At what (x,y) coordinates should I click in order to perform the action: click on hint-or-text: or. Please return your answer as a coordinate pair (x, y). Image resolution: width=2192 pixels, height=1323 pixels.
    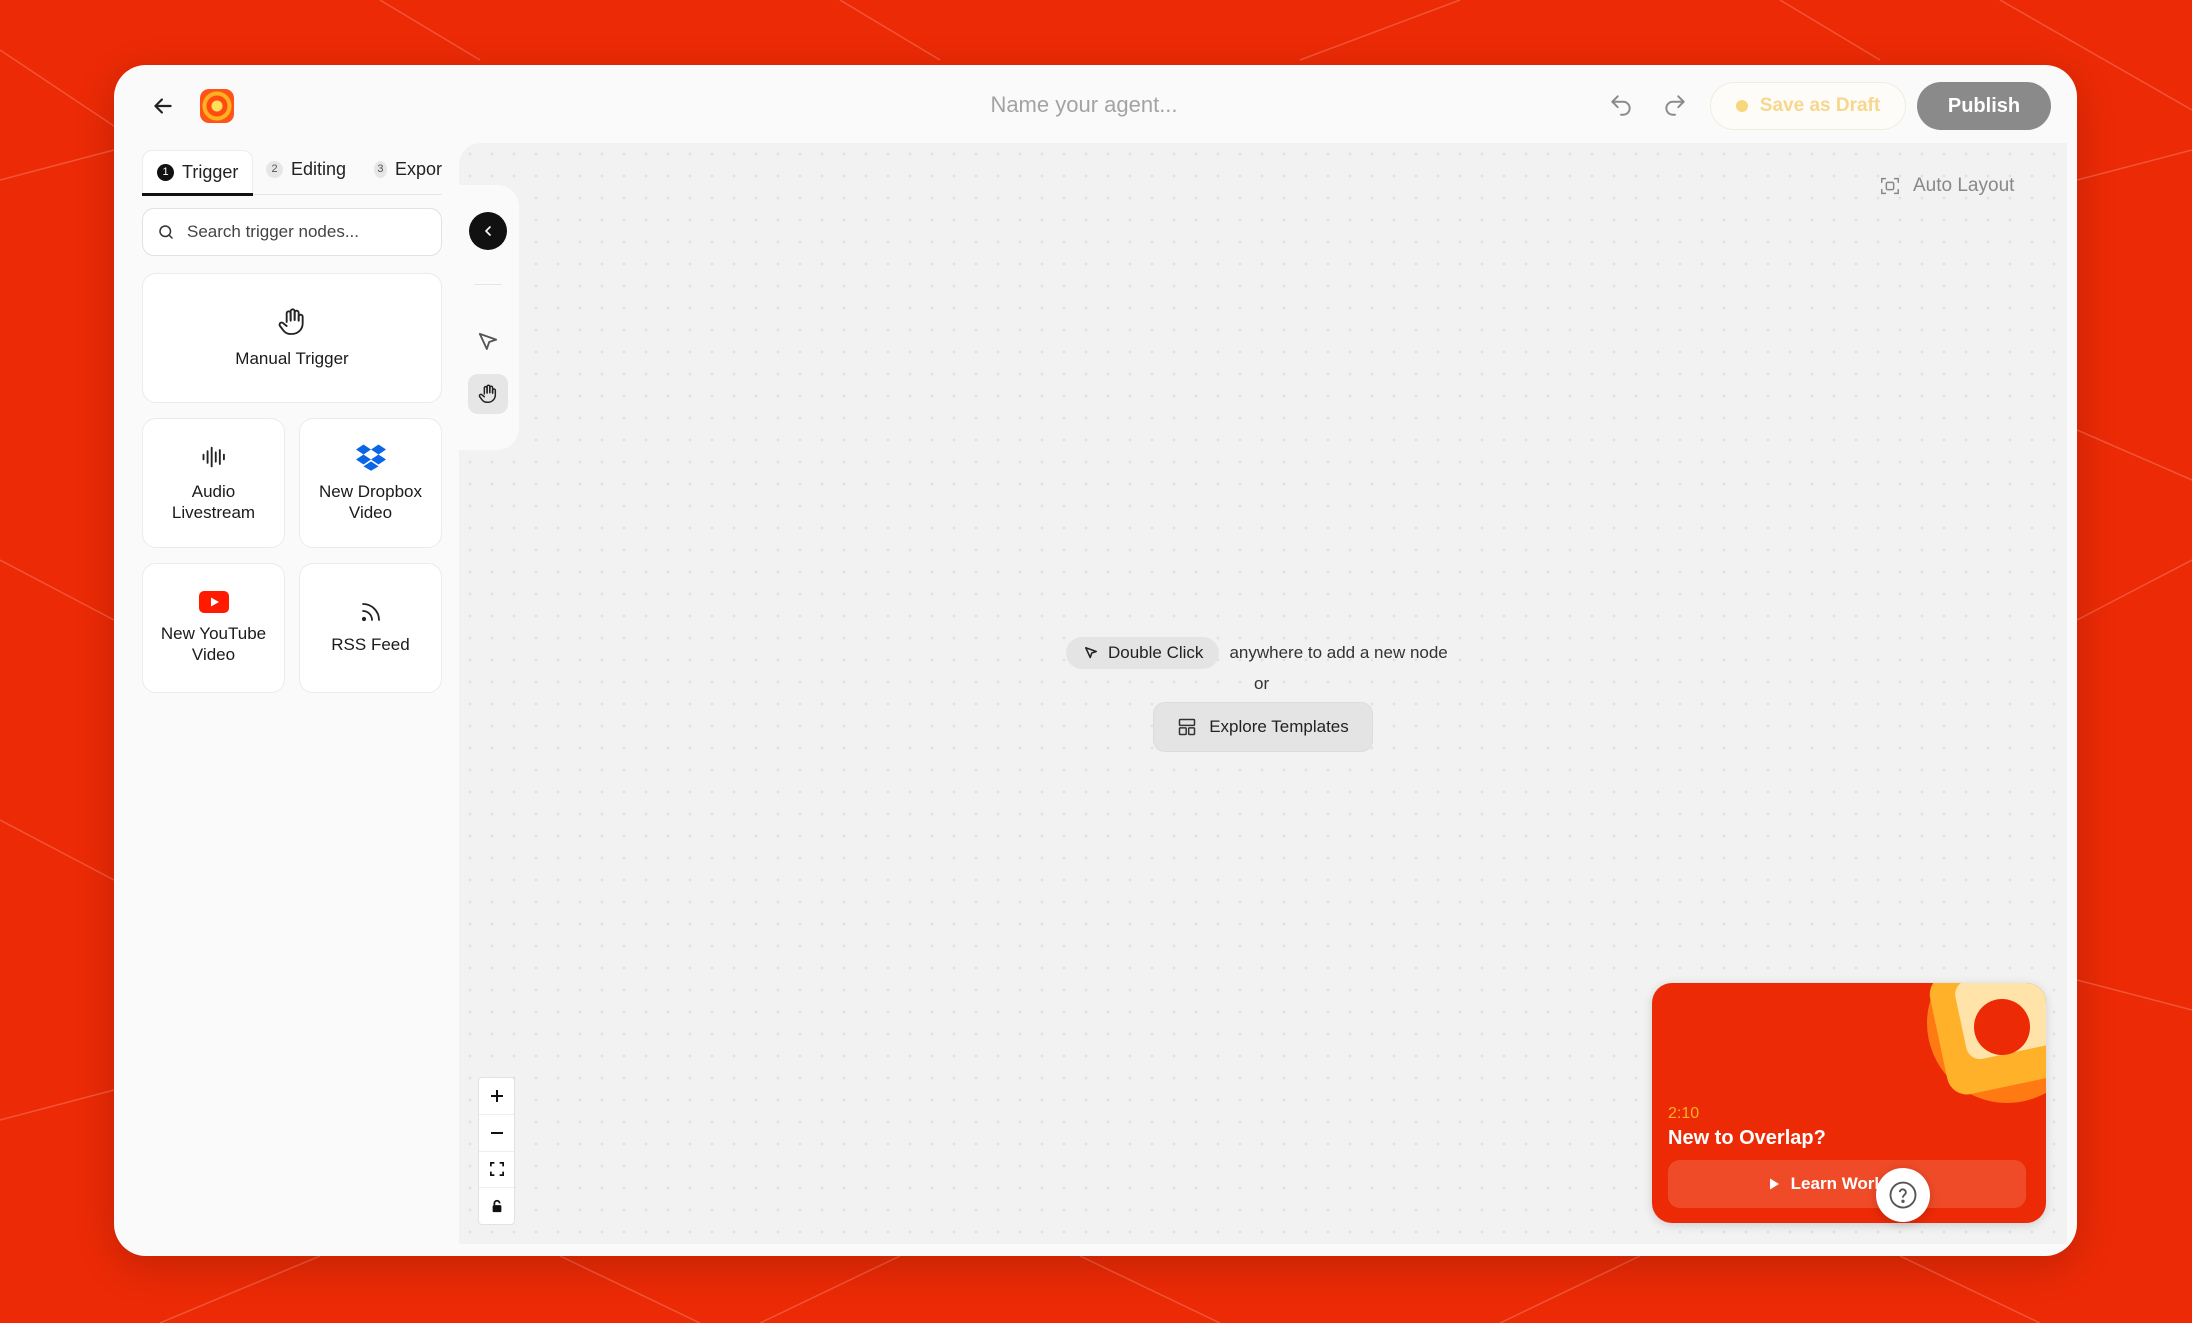
    Looking at the image, I should click on (1262, 683).